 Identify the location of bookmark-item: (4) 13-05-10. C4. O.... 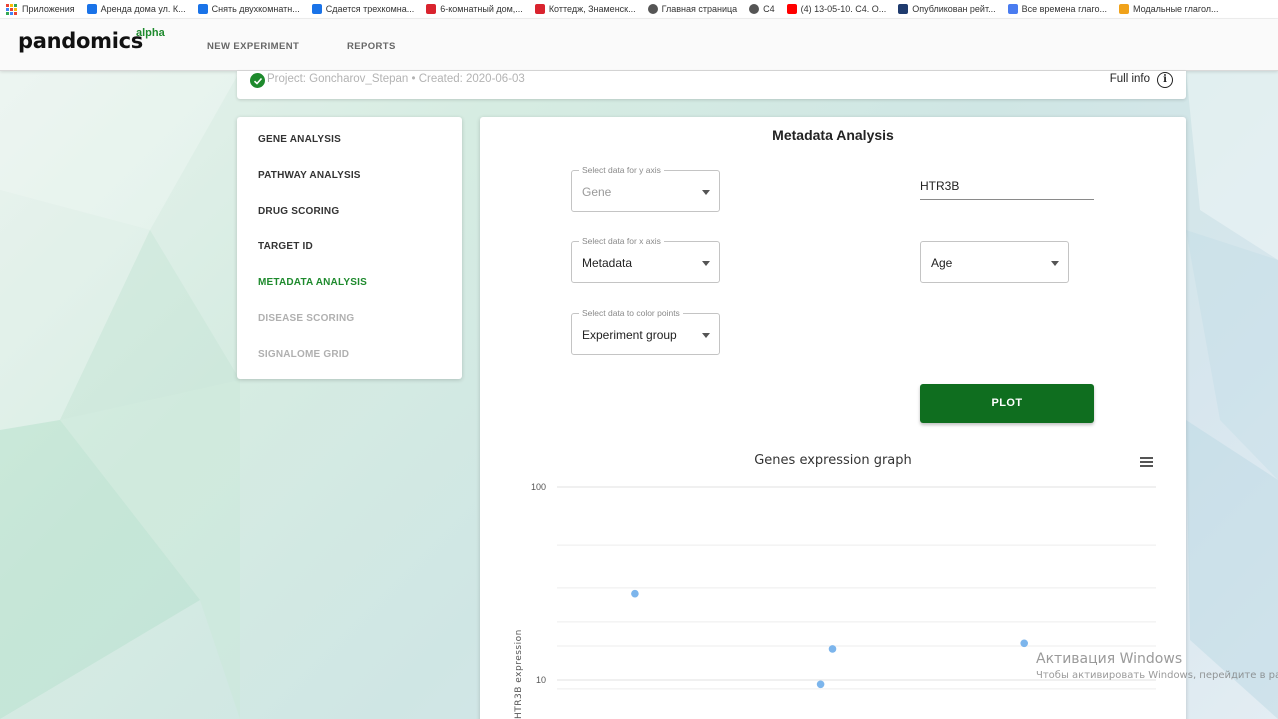
(836, 9).